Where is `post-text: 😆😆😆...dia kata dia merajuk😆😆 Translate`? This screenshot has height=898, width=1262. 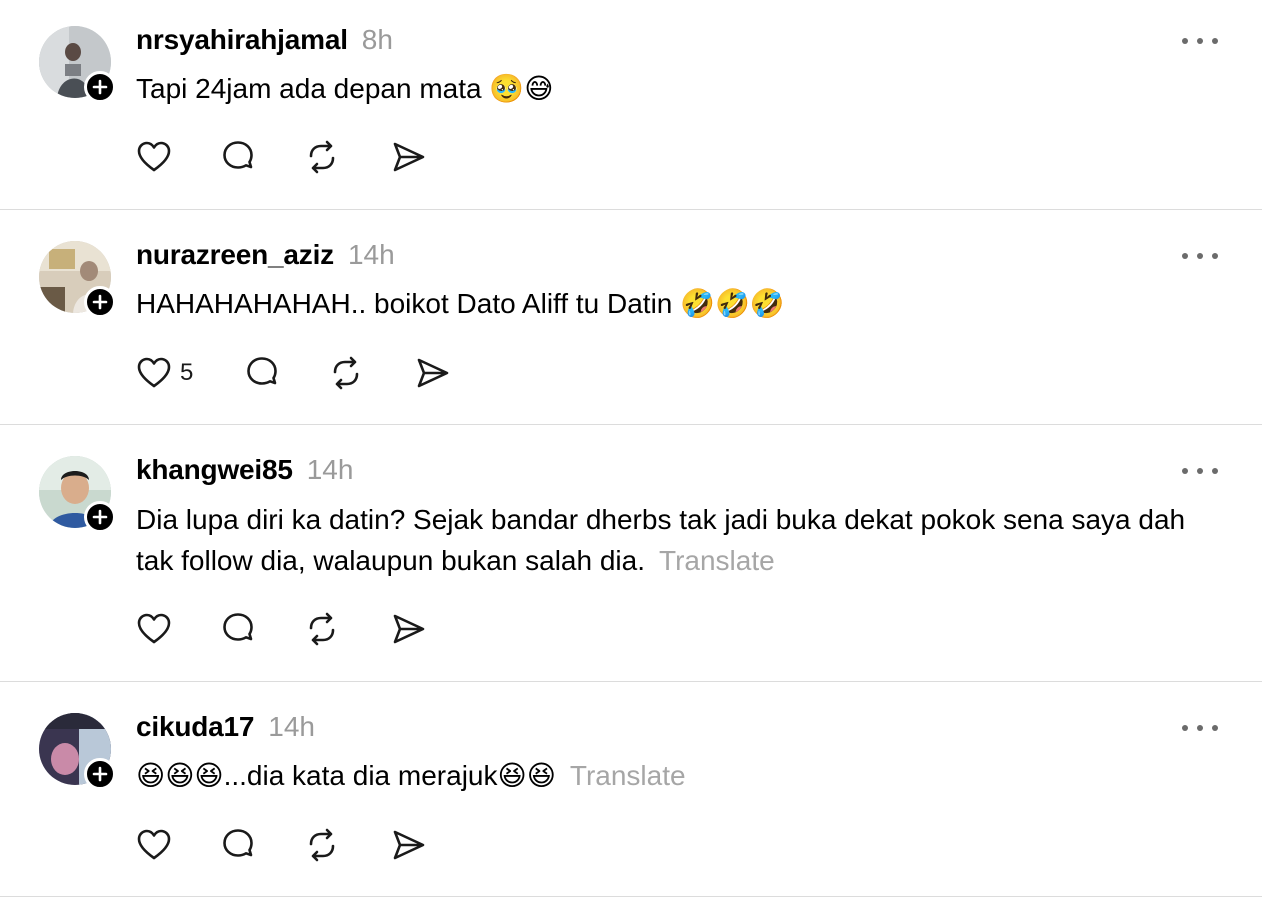 post-text: 😆😆😆...dia kata dia merajuk😆😆 Translate is located at coordinates (681, 775).